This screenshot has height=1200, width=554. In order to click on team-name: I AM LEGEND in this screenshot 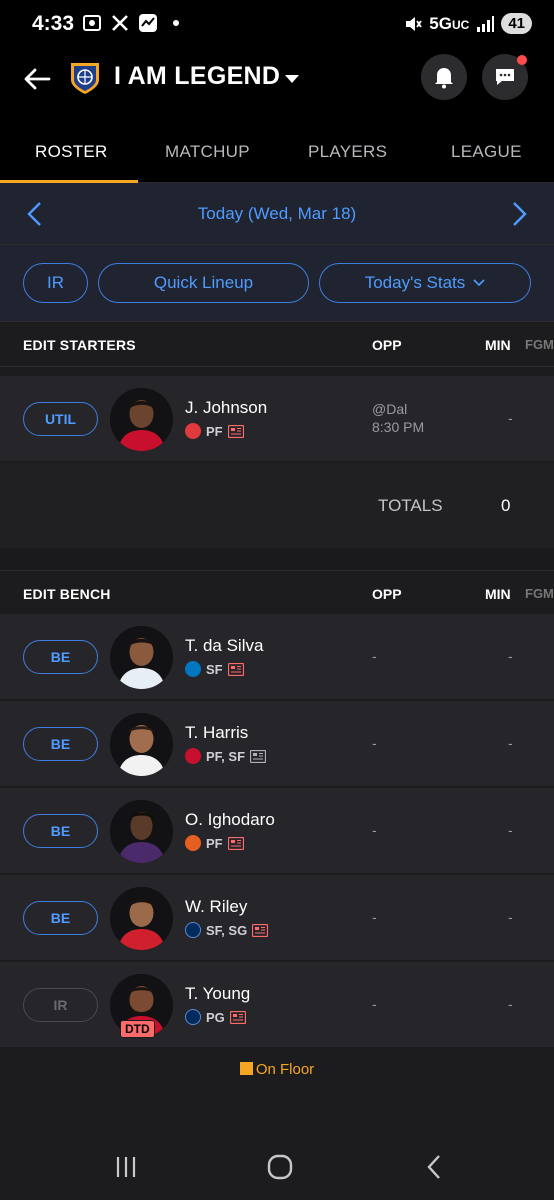, I will do `click(197, 76)`.